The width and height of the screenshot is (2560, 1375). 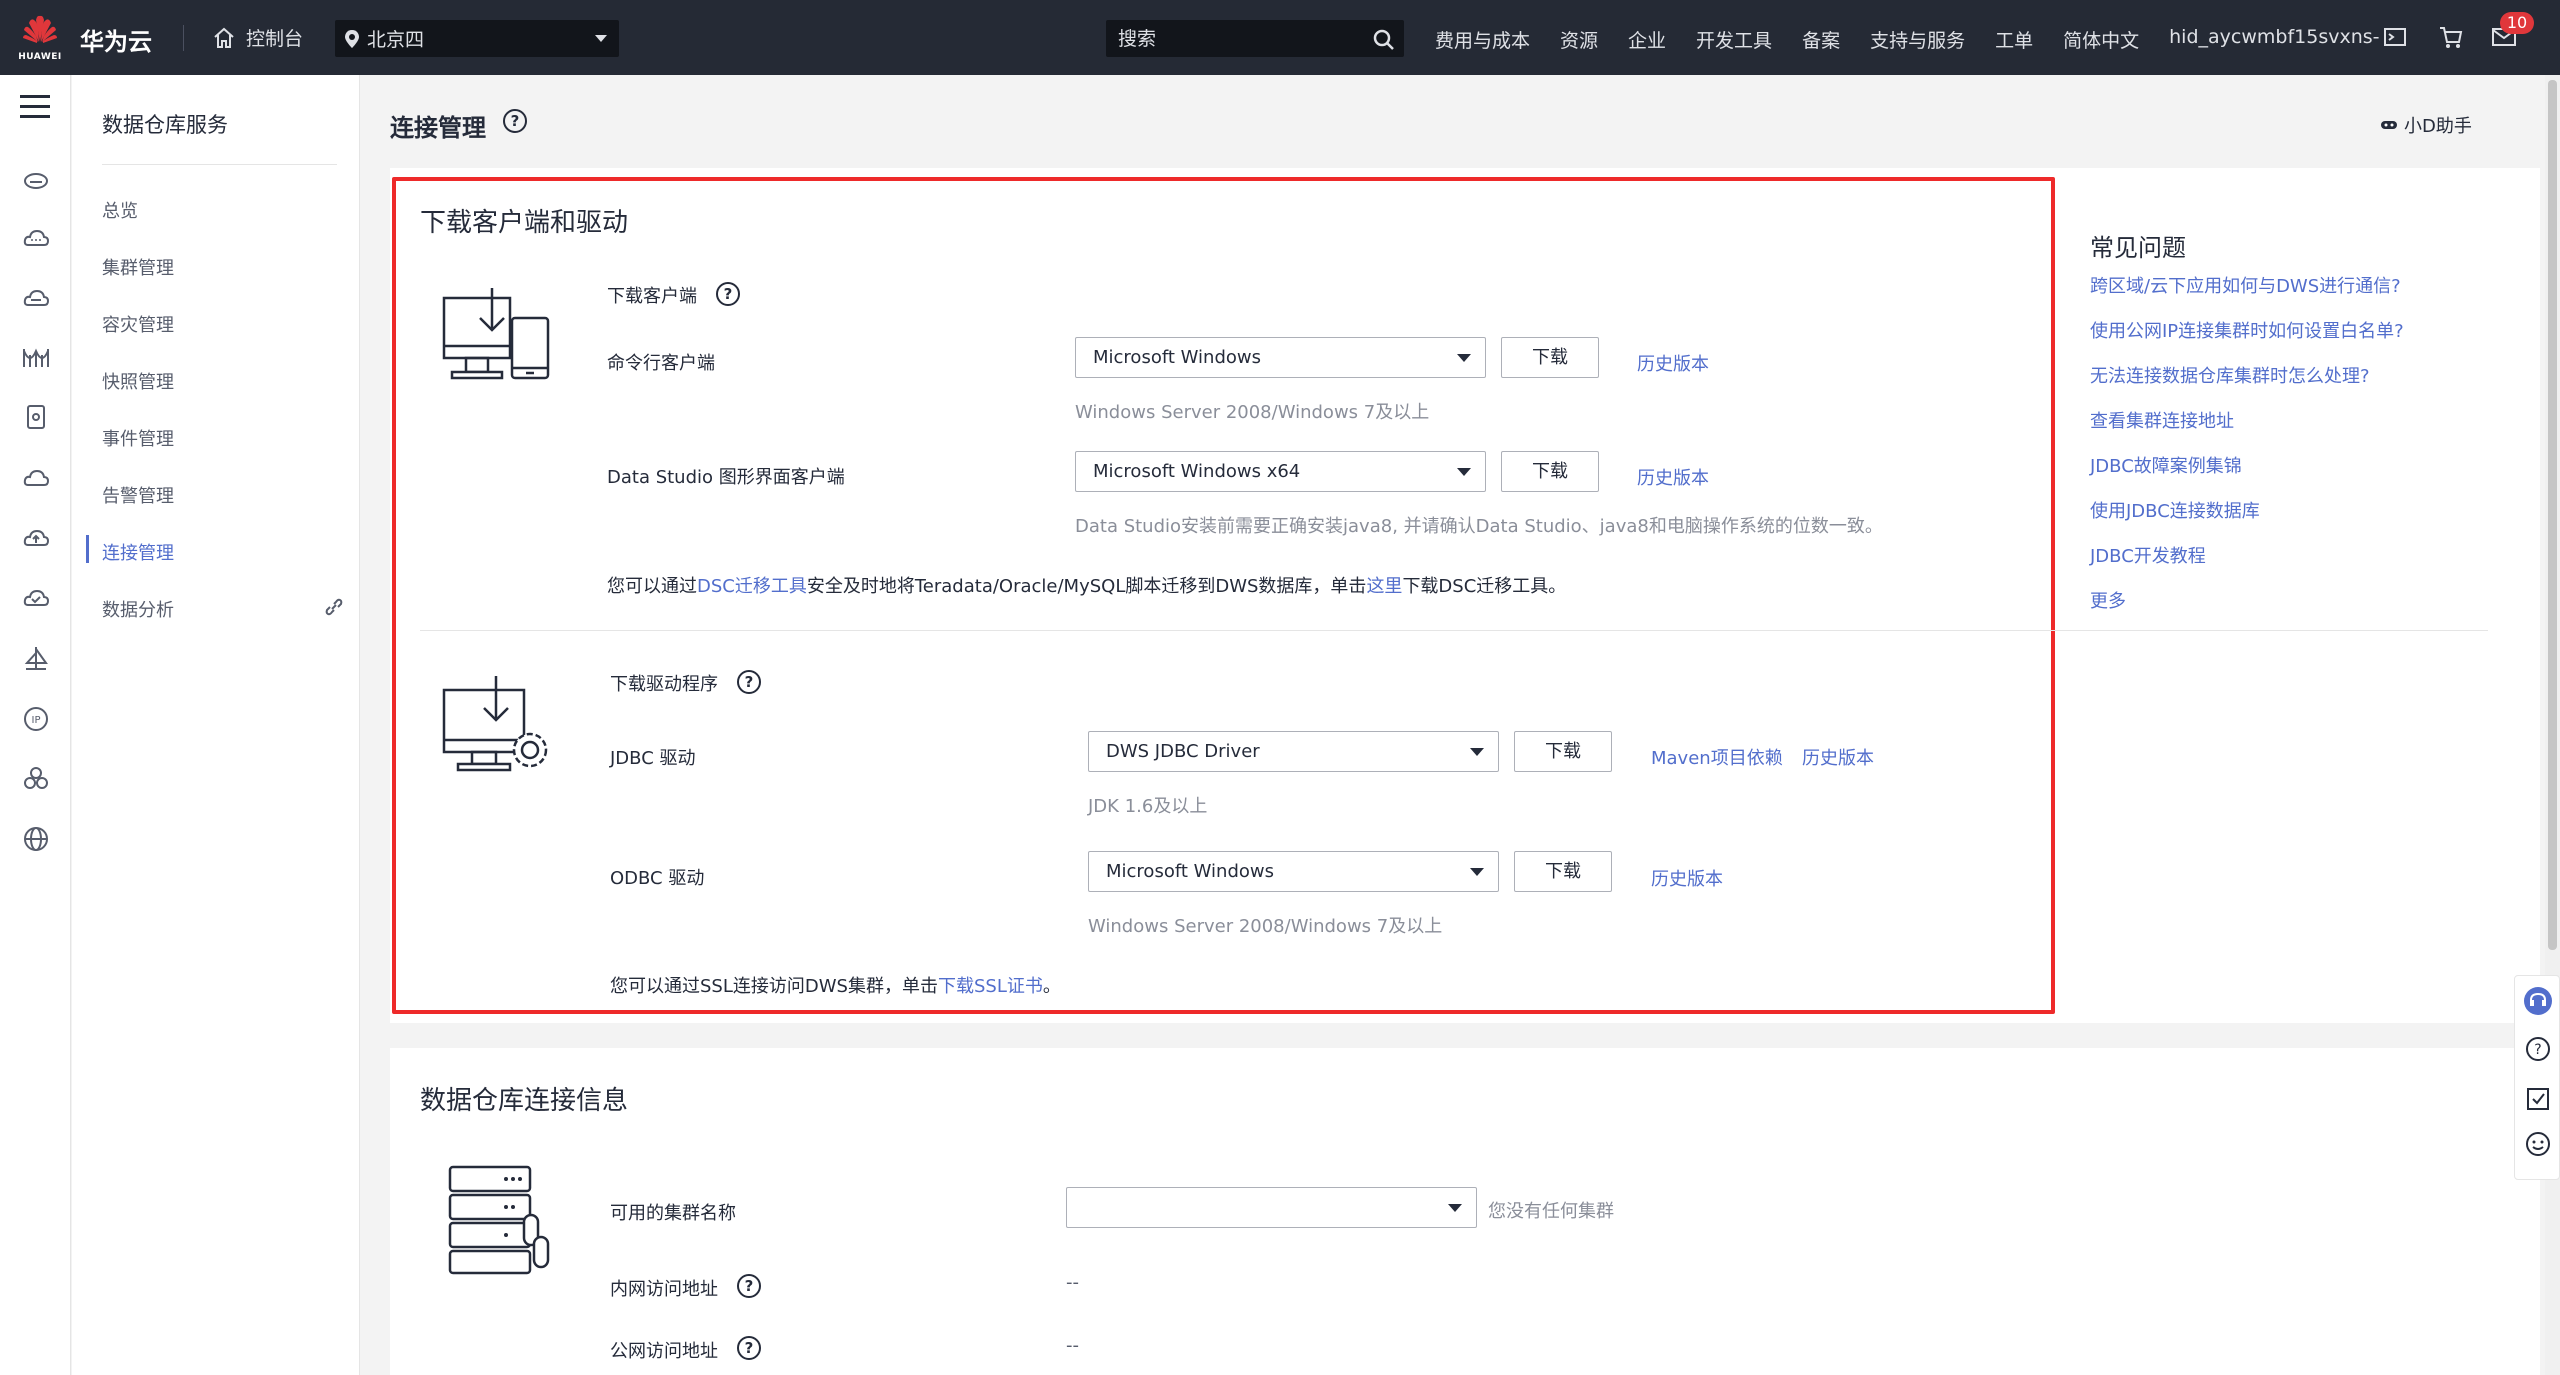 I want to click on scrollbar-thumb, so click(x=2552, y=515).